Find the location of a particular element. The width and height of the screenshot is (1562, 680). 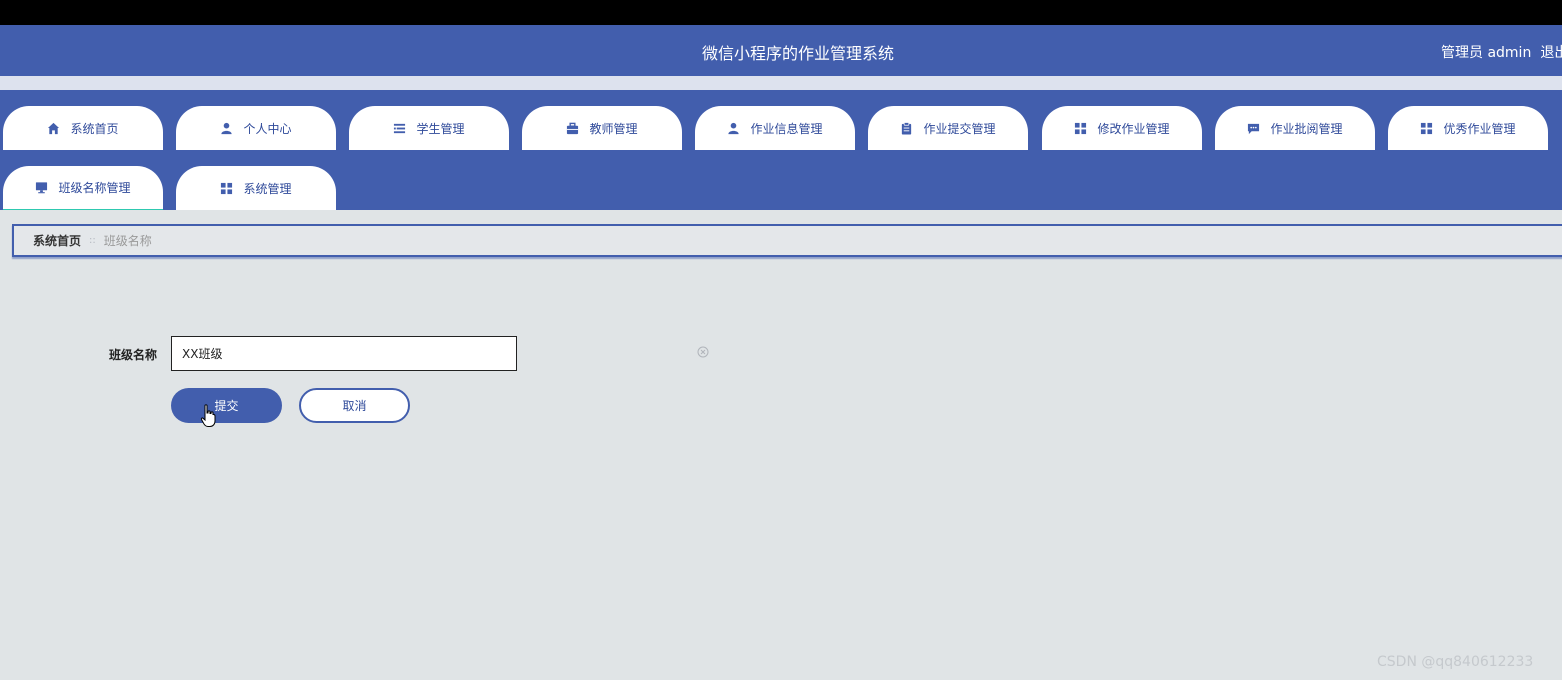

class-name-label: 班级名称 is located at coordinates (133, 355).